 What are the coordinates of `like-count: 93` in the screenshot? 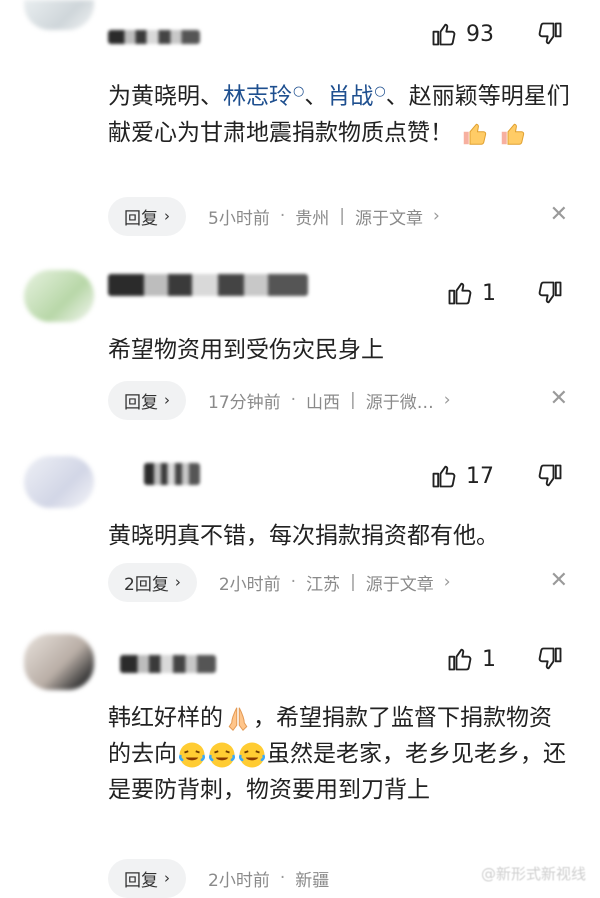 It's located at (480, 34).